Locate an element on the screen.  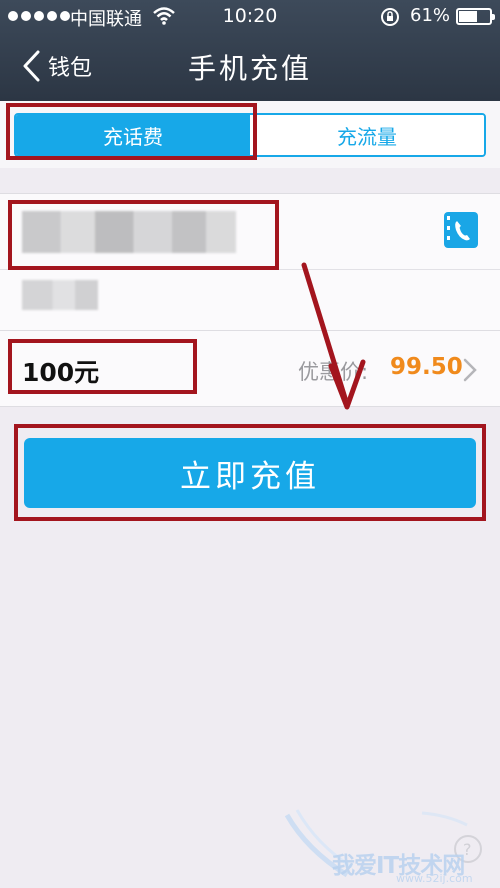
phone-contact-icon is located at coordinates (461, 230).